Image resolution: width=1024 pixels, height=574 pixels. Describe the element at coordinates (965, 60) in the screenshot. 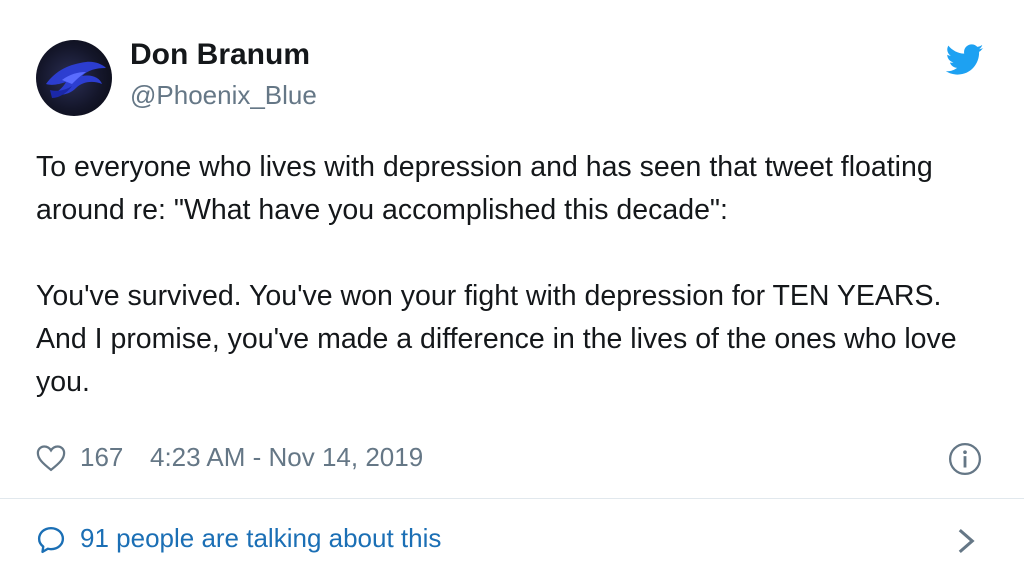

I see `twitter-bird-icon` at that location.